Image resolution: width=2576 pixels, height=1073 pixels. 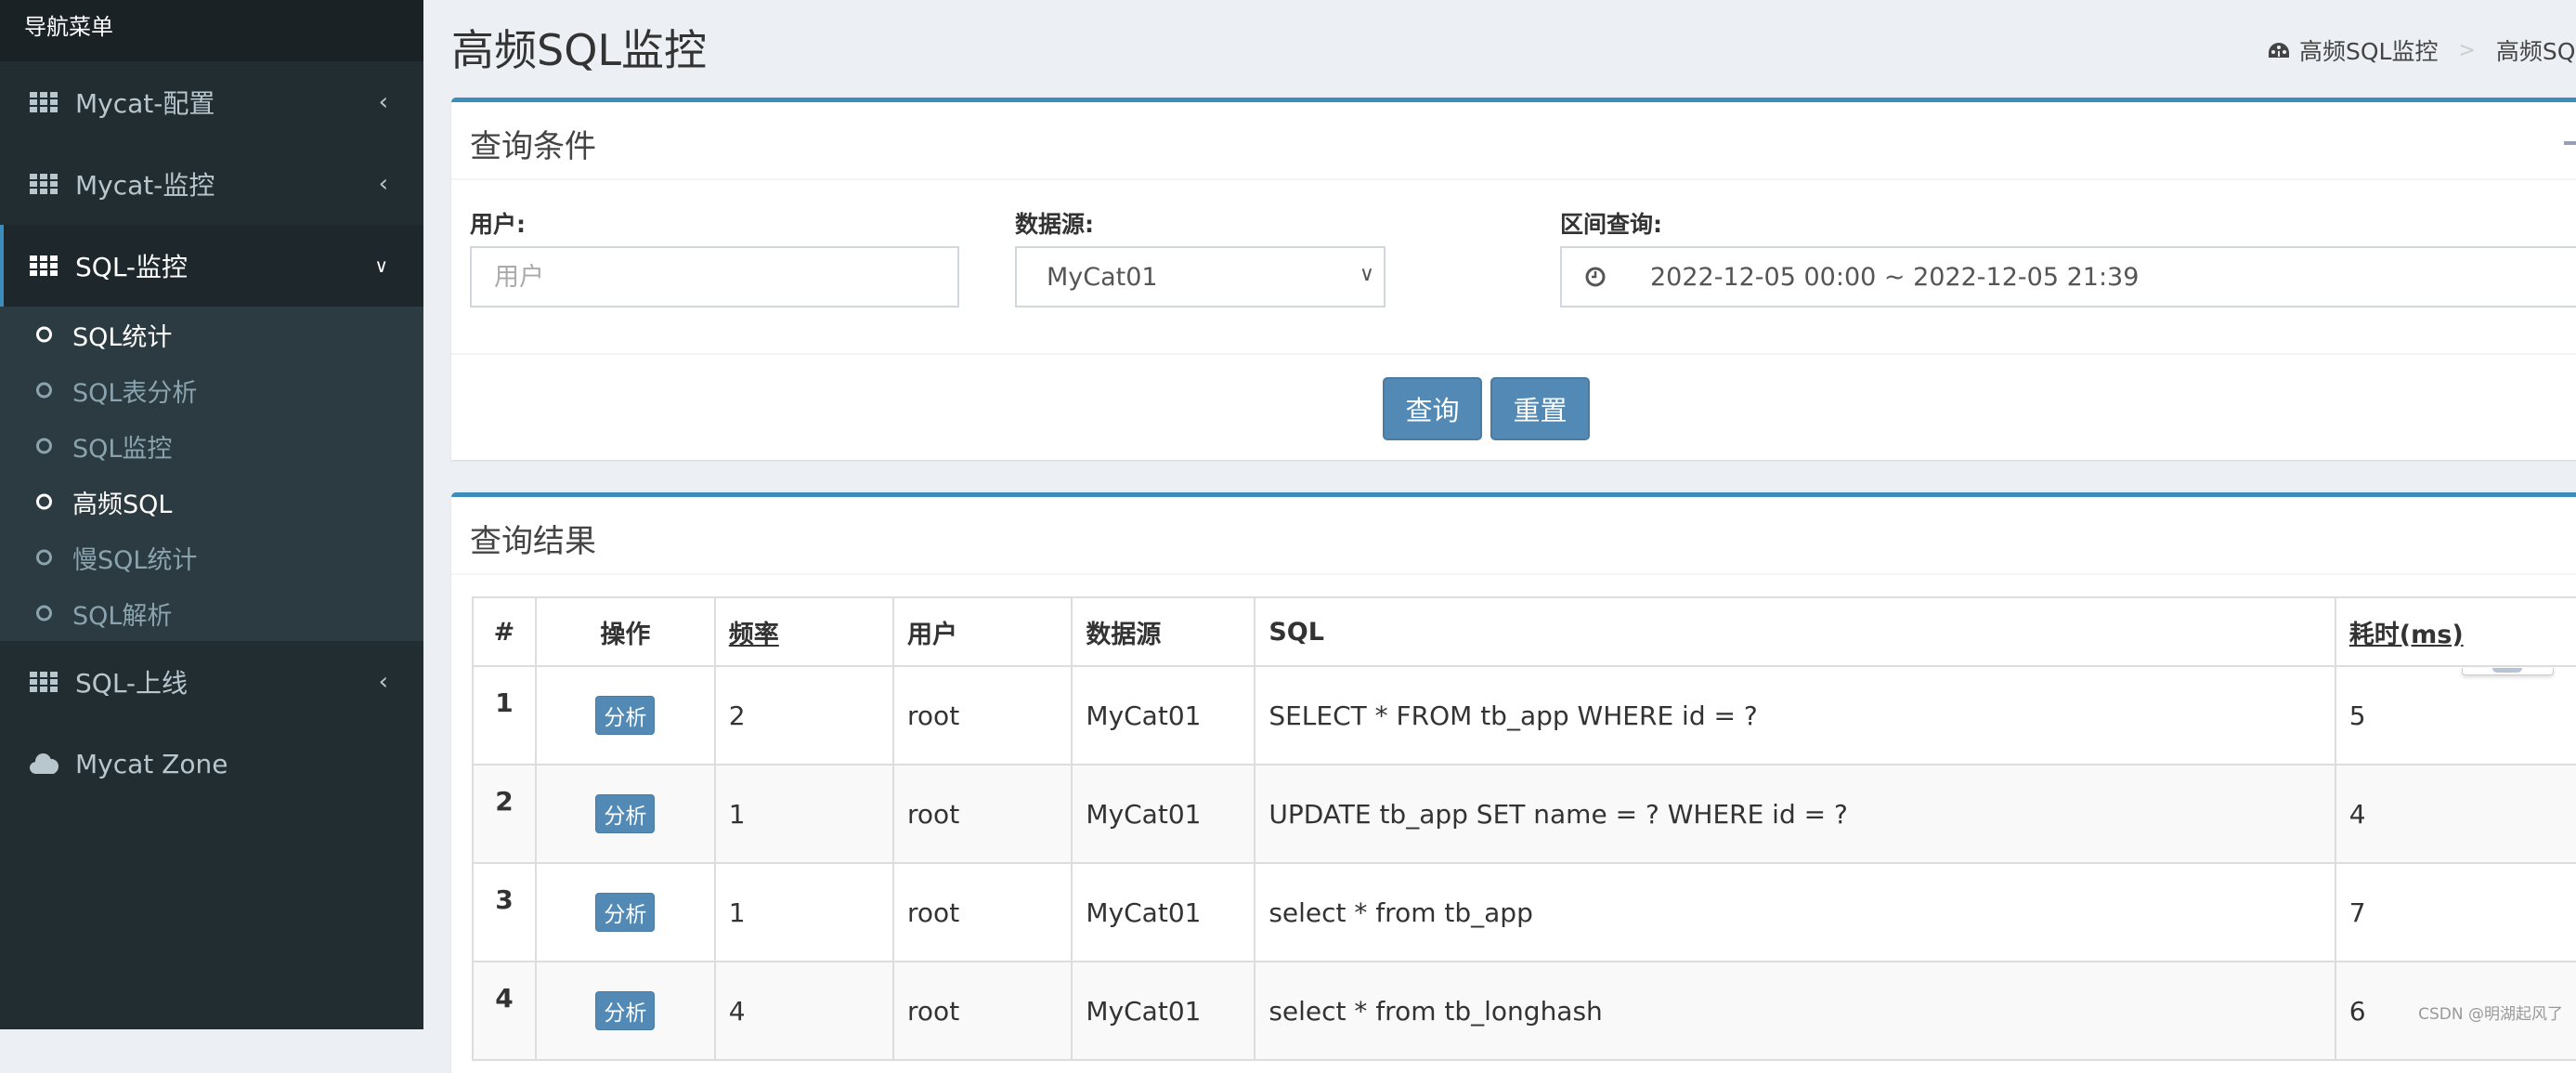 I want to click on subitem-label: SQL表分析, so click(x=135, y=393).